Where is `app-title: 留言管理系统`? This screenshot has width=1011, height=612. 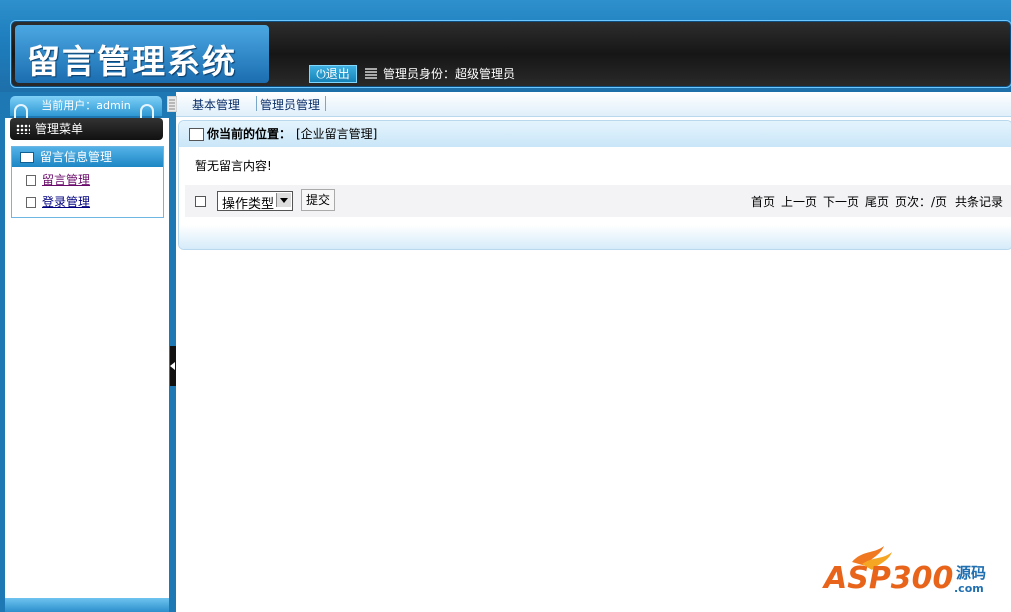 app-title: 留言管理系统 is located at coordinates (132, 61).